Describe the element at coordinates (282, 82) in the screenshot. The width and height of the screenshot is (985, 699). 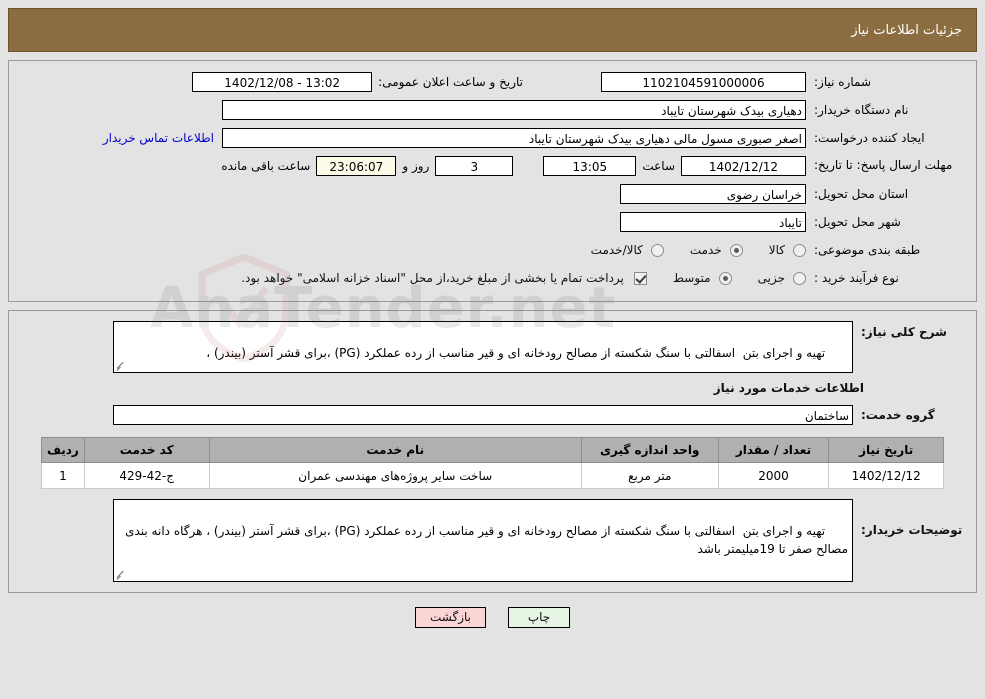
I see `public-announce-field: 13:02 - 1402/12/08` at that location.